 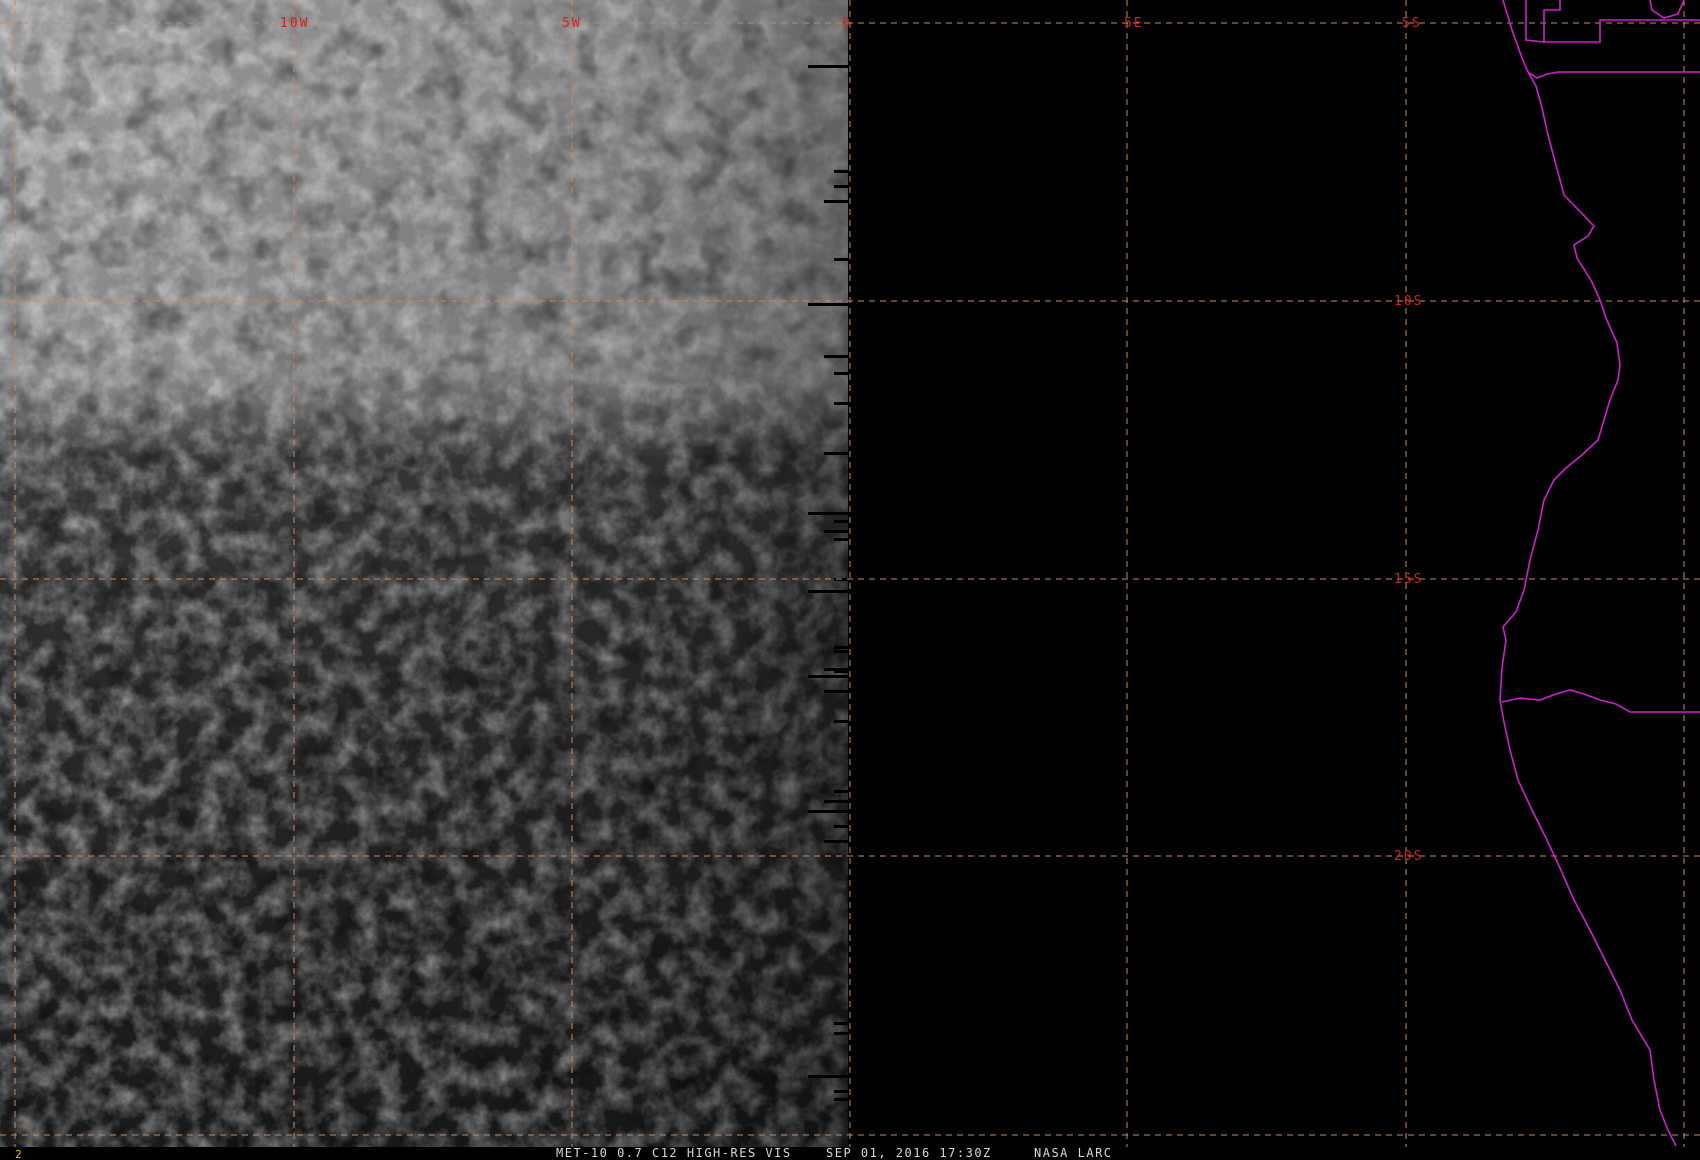 What do you see at coordinates (674, 1153) in the screenshot?
I see `product-name: MET-10 0.7 C12 HIGH-RES VIS` at bounding box center [674, 1153].